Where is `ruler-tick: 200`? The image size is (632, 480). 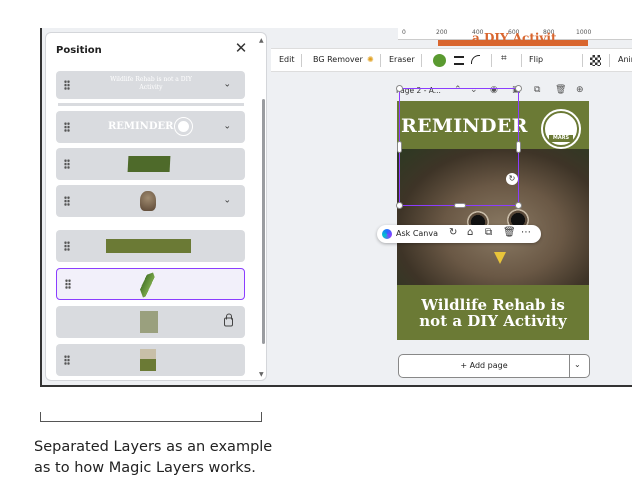 ruler-tick: 200 is located at coordinates (442, 32).